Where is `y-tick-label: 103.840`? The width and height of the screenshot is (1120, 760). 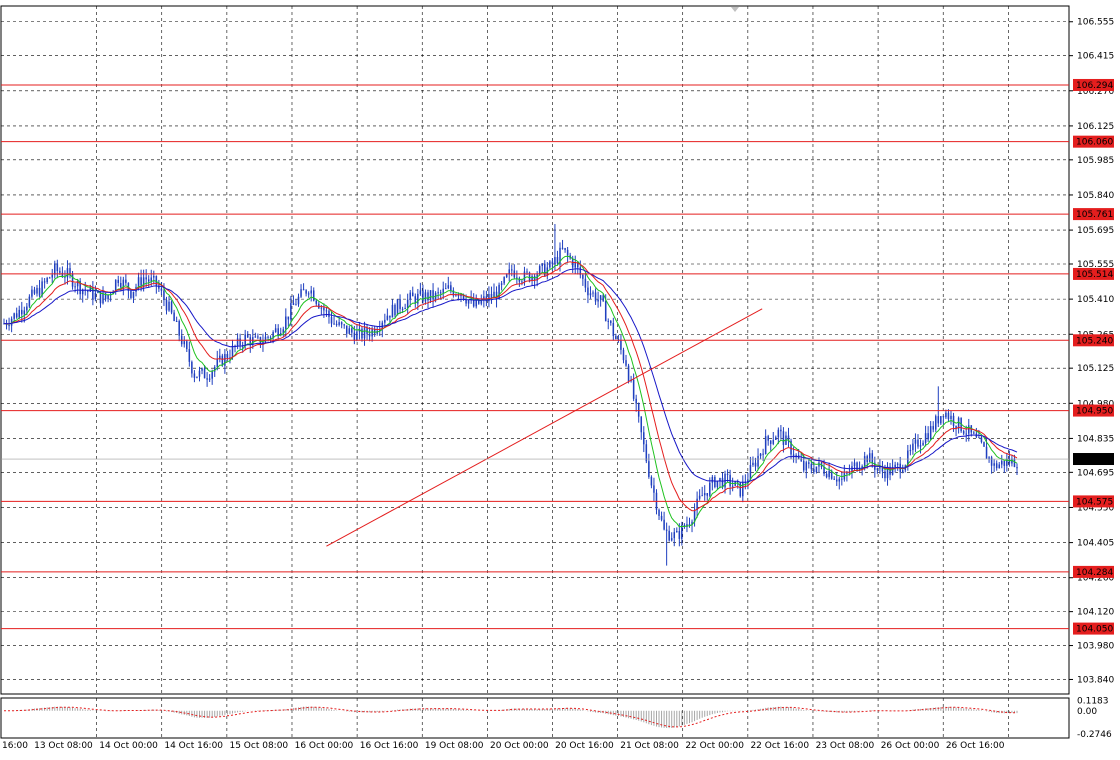
y-tick-label: 103.840 is located at coordinates (1095, 680).